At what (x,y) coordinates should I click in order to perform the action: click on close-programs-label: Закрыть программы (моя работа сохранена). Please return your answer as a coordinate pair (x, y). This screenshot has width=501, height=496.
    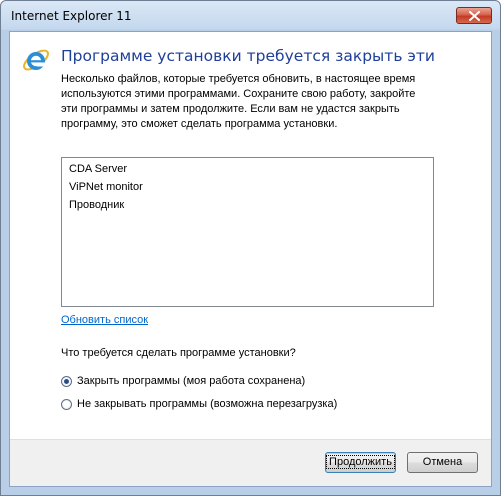
    Looking at the image, I should click on (191, 381).